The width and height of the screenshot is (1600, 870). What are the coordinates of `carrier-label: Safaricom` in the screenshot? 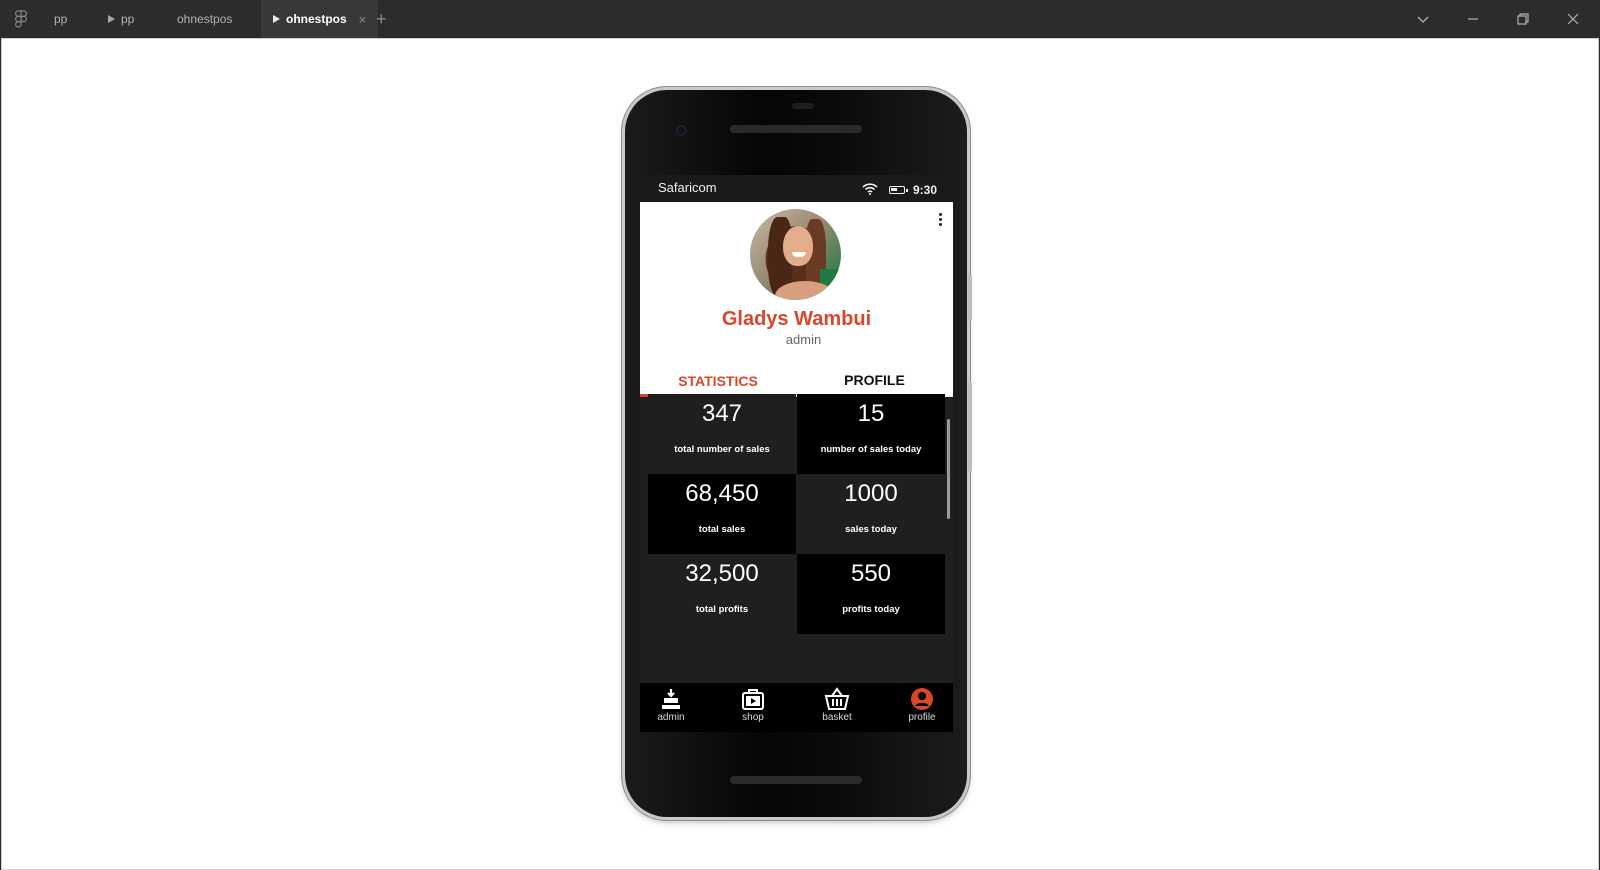 It's located at (687, 187).